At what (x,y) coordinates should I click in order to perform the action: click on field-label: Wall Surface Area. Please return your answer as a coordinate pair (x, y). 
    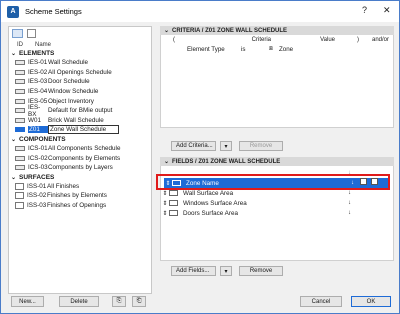
    Looking at the image, I should click on (208, 193).